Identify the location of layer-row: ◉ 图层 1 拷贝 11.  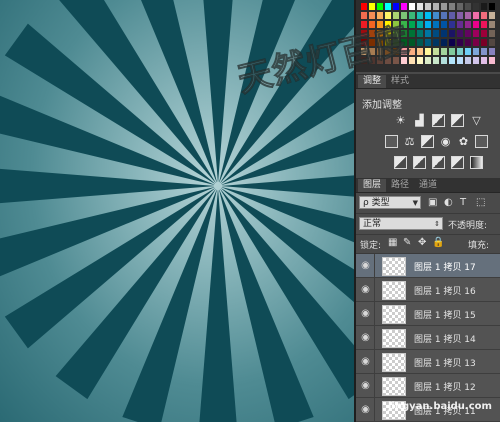
(428, 410).